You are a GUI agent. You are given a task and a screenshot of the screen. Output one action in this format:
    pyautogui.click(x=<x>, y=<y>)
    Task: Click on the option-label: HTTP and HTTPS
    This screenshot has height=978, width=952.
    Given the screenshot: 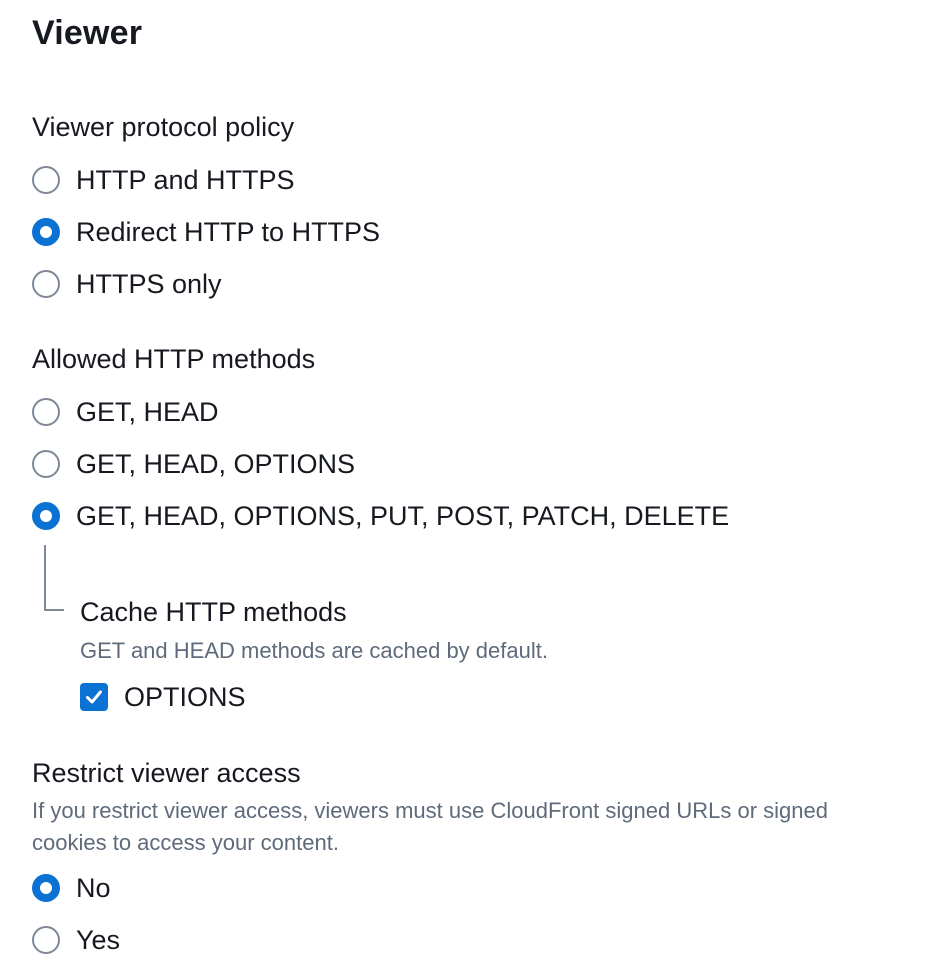 What is the action you would take?
    pyautogui.click(x=185, y=180)
    